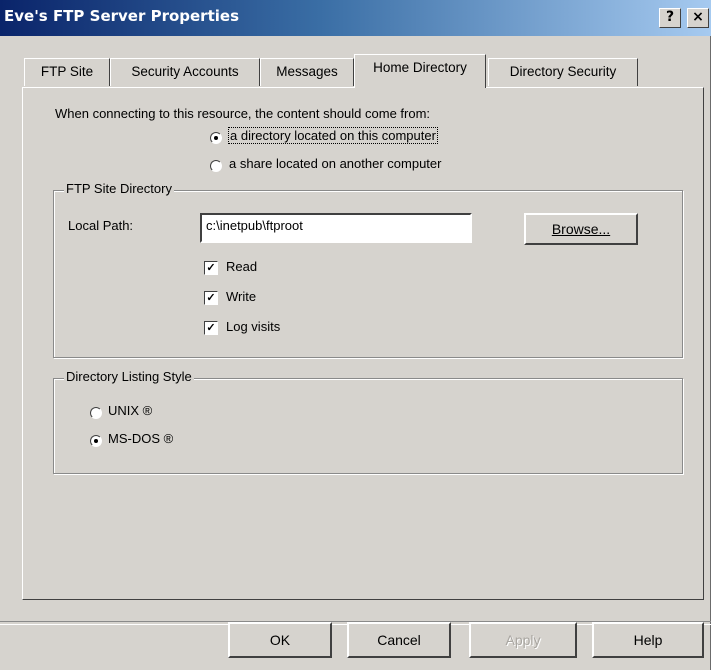 This screenshot has height=670, width=711. What do you see at coordinates (140, 438) in the screenshot?
I see `ms-dos-option-label: MS-DOS ®` at bounding box center [140, 438].